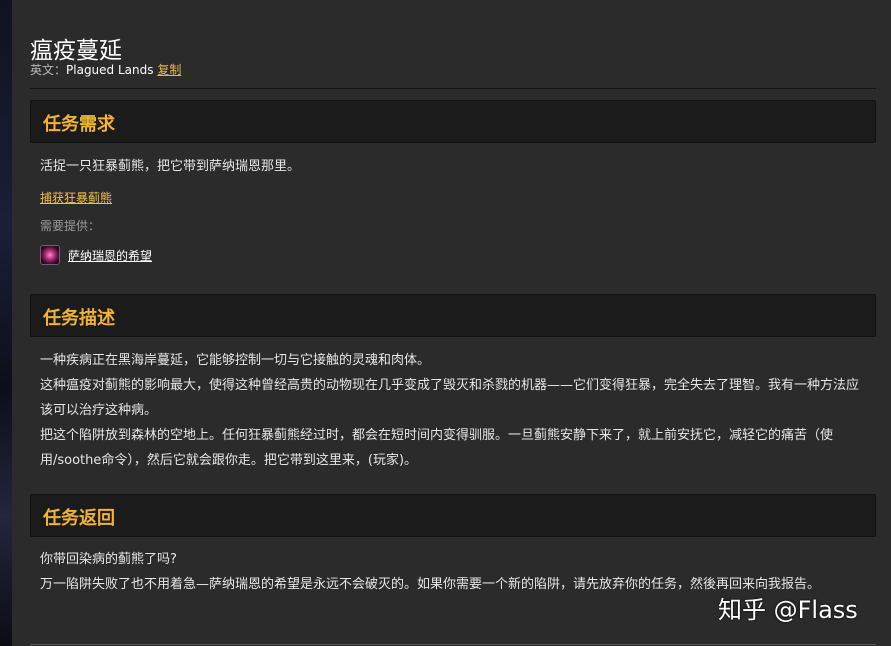 Image resolution: width=891 pixels, height=646 pixels. I want to click on provided-item: 萨纳瑞恩的希望, so click(96, 255).